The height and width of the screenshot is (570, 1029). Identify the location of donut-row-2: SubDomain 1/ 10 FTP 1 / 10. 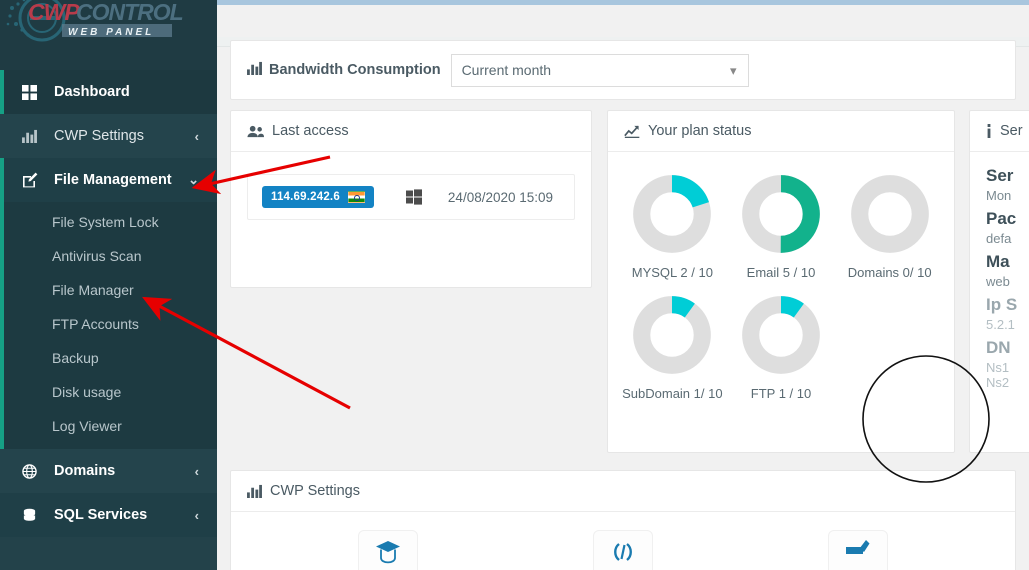
(781, 344).